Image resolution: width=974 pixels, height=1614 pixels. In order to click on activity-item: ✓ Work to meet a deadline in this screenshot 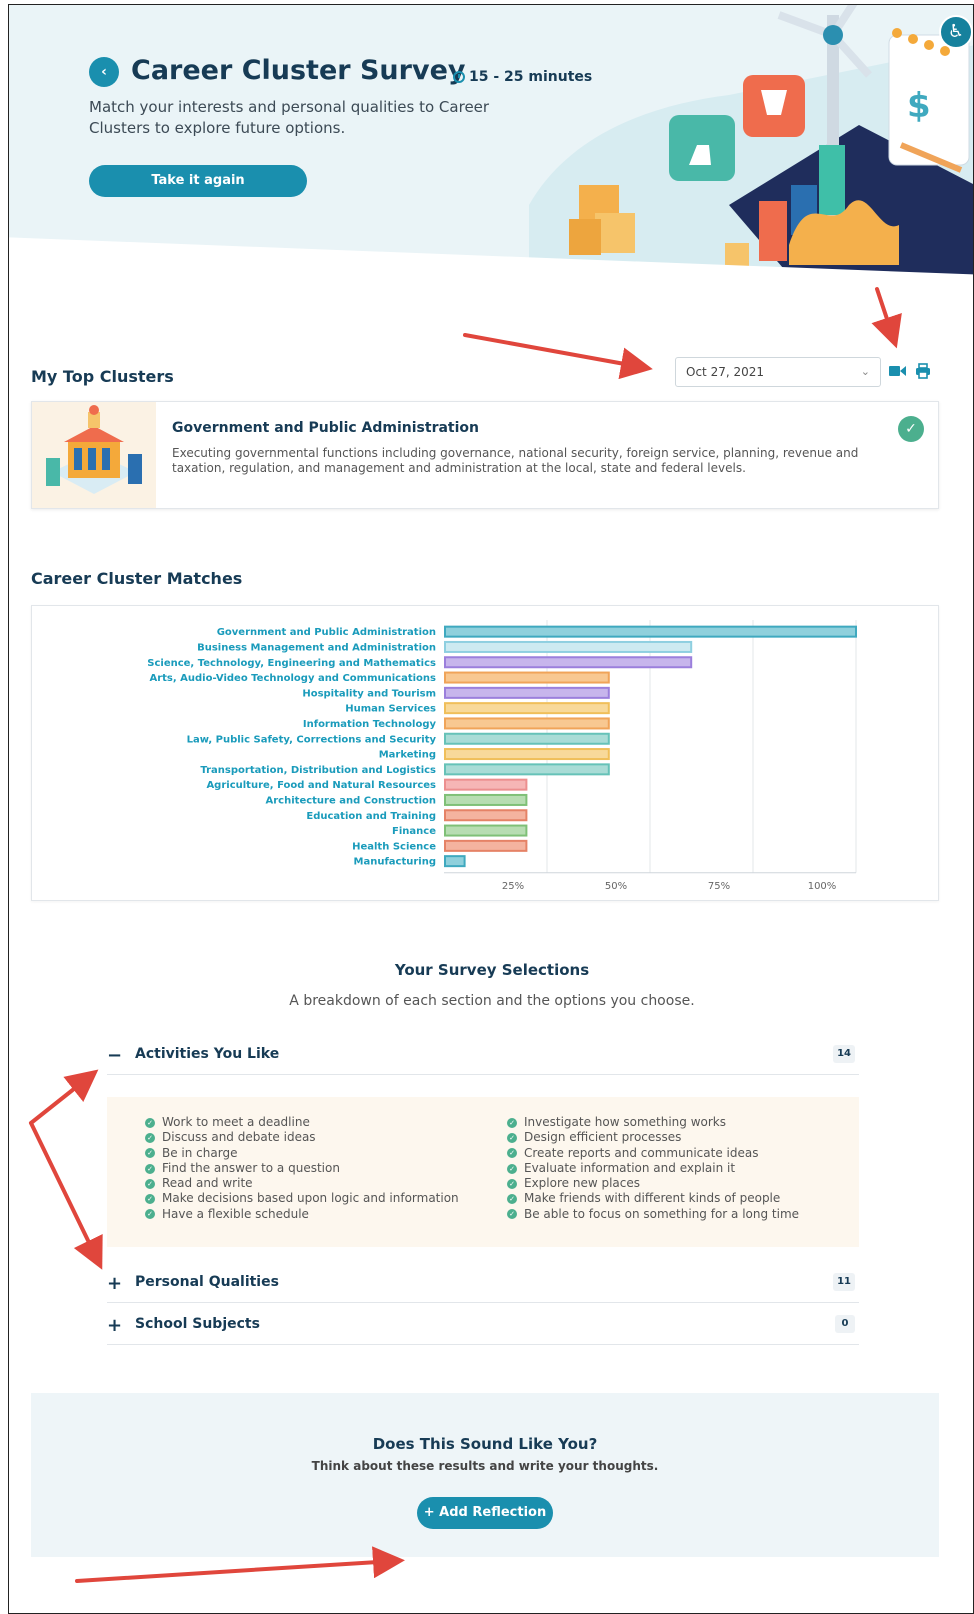, I will do `click(302, 1122)`.